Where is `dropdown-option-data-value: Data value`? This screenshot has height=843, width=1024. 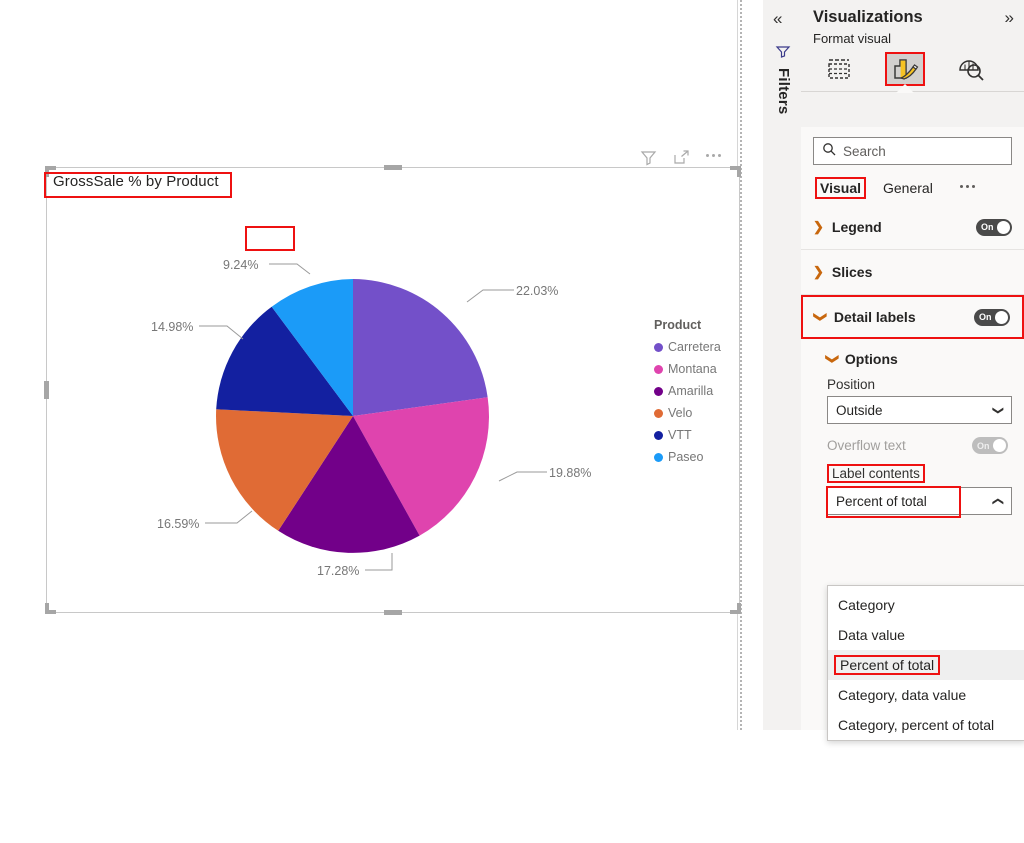 dropdown-option-data-value: Data value is located at coordinates (926, 635).